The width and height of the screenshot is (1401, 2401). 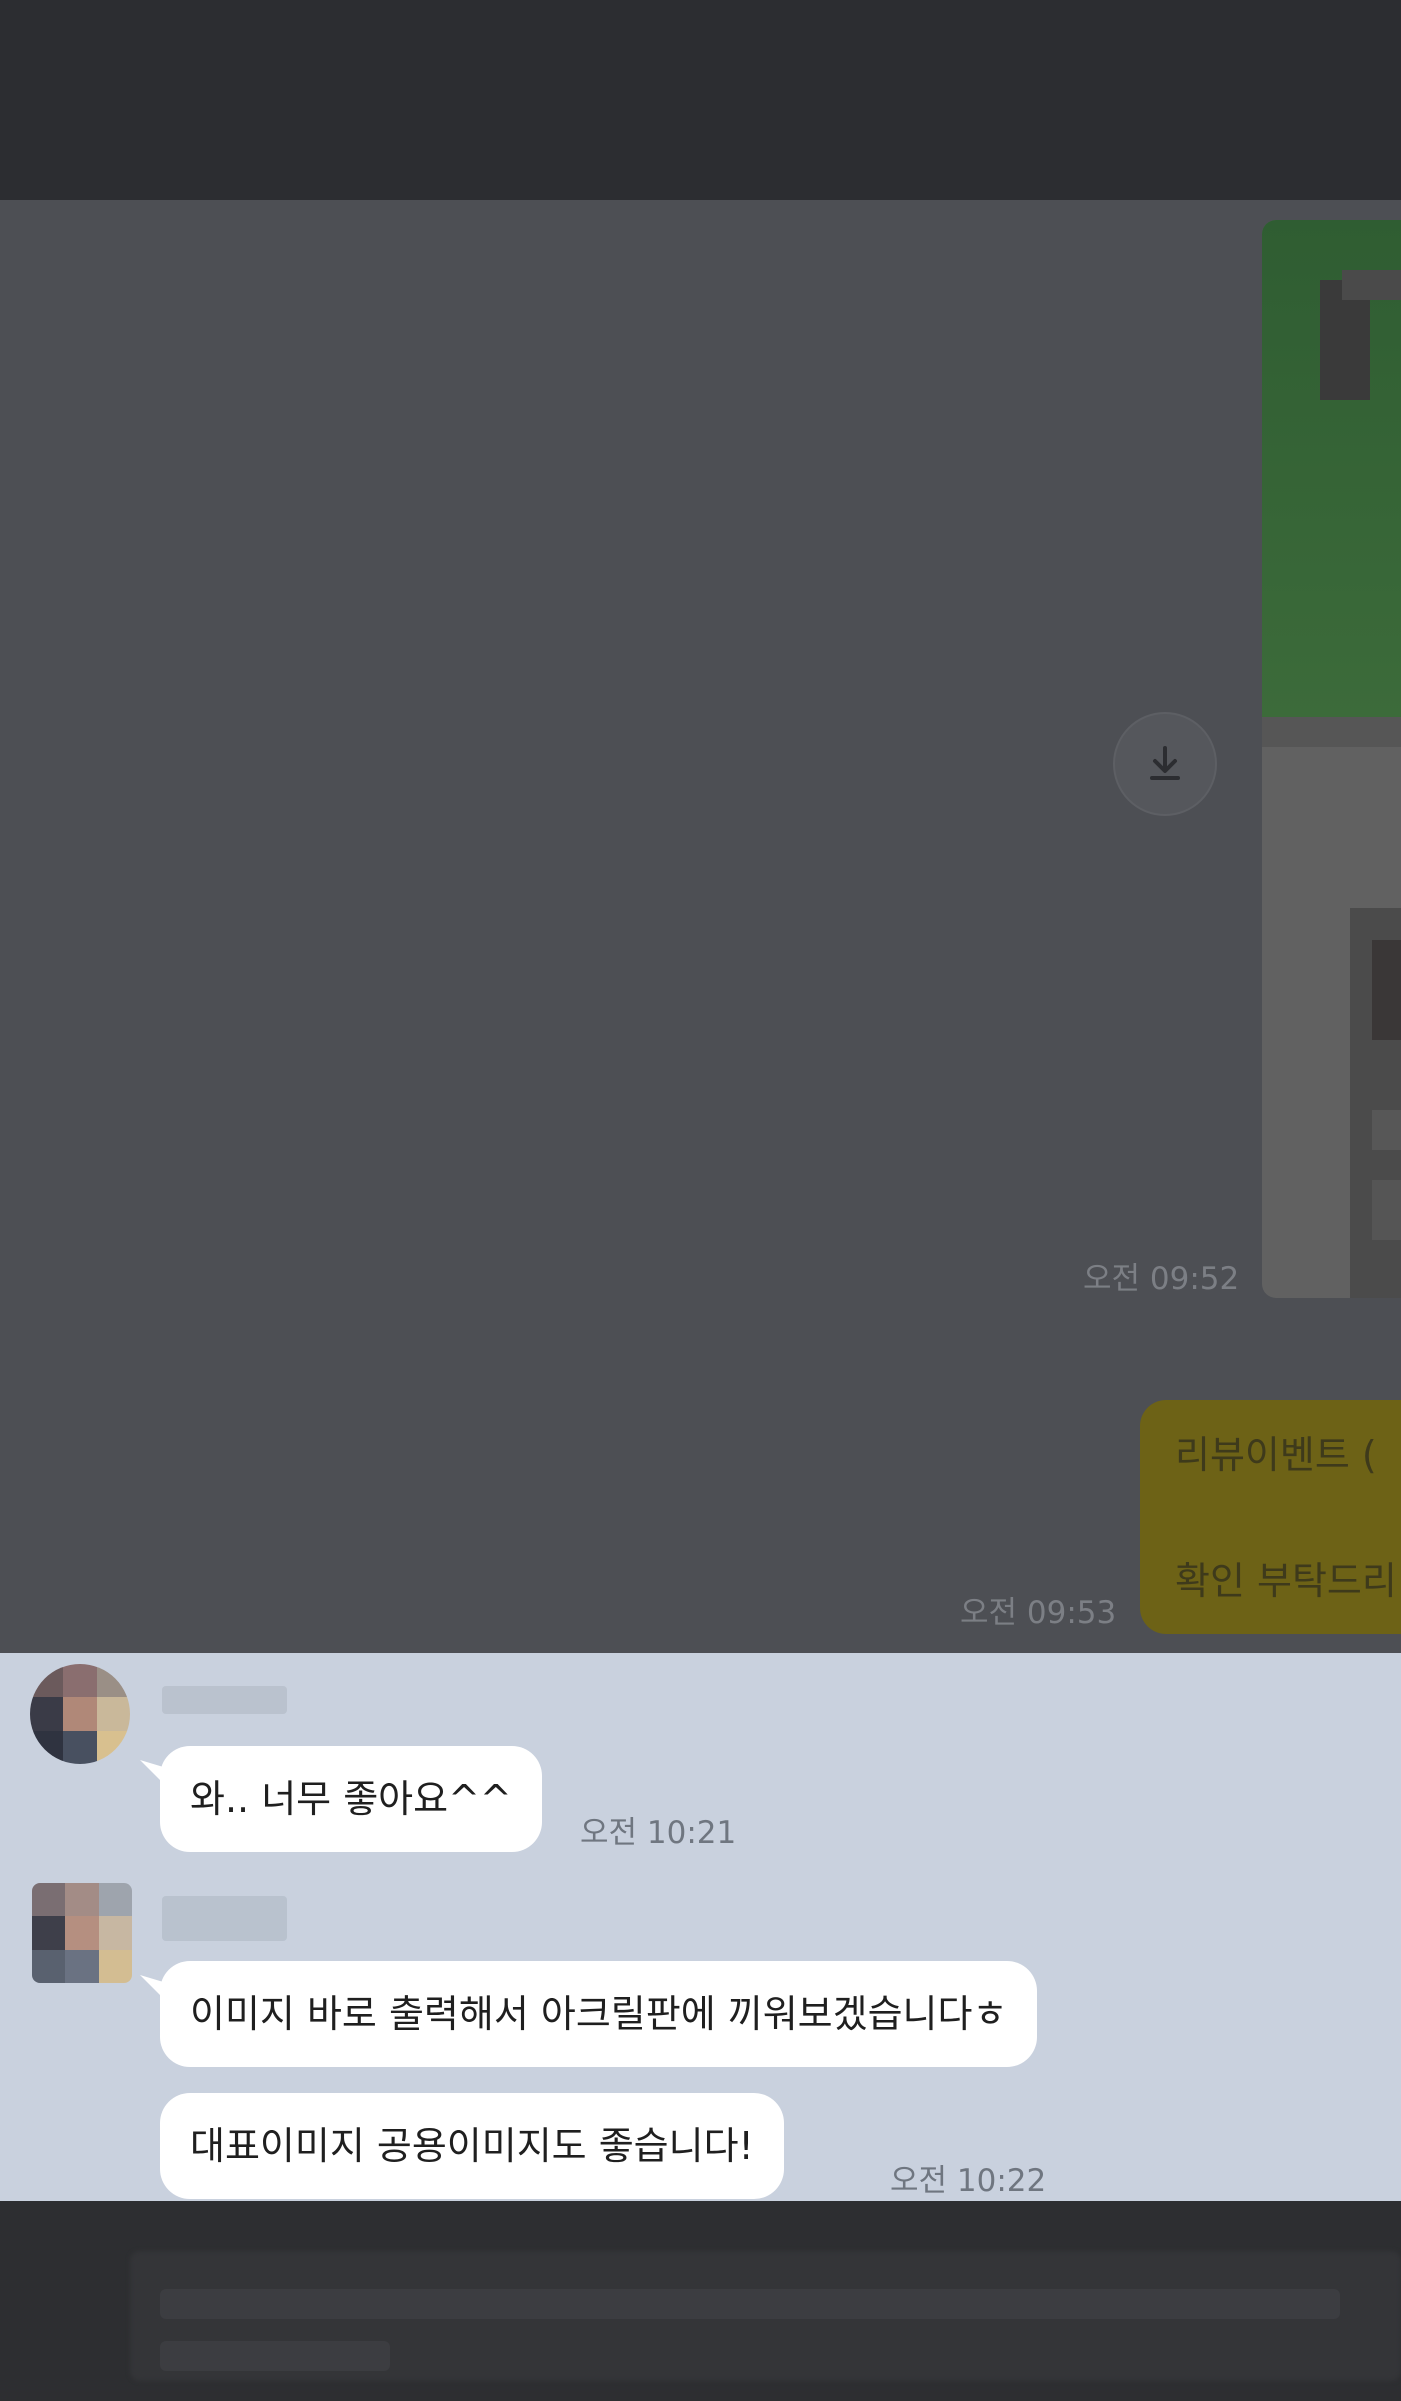 I want to click on message-text-line: 확인 부탁드리, so click(x=1286, y=1581).